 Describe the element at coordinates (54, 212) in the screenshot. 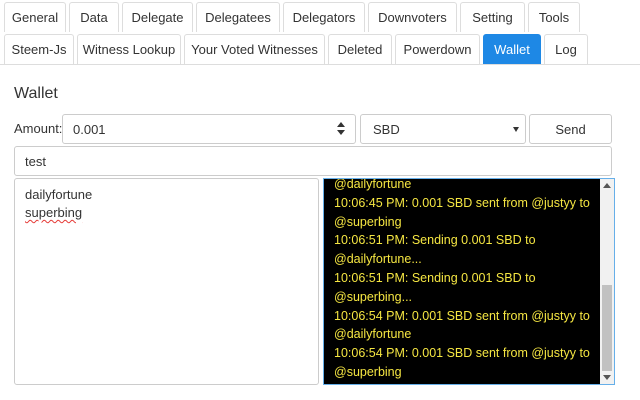

I see `recipient-line: superbing` at that location.